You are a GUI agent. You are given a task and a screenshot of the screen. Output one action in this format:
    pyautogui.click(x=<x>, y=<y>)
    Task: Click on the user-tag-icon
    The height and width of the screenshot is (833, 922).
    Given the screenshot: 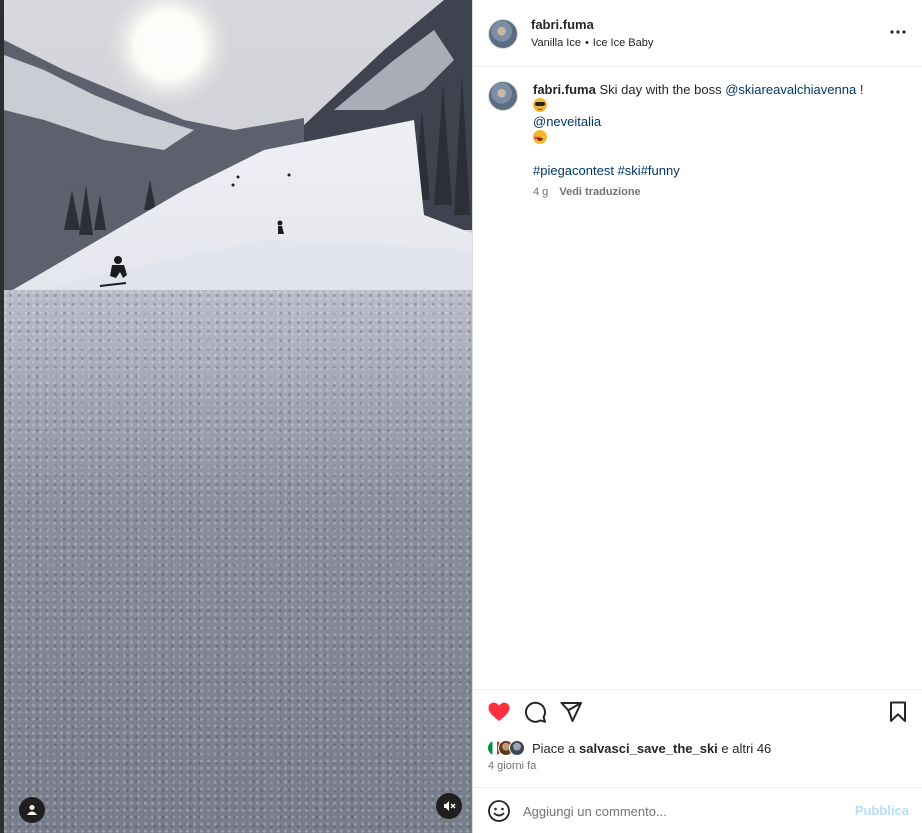 What is the action you would take?
    pyautogui.click(x=32, y=810)
    